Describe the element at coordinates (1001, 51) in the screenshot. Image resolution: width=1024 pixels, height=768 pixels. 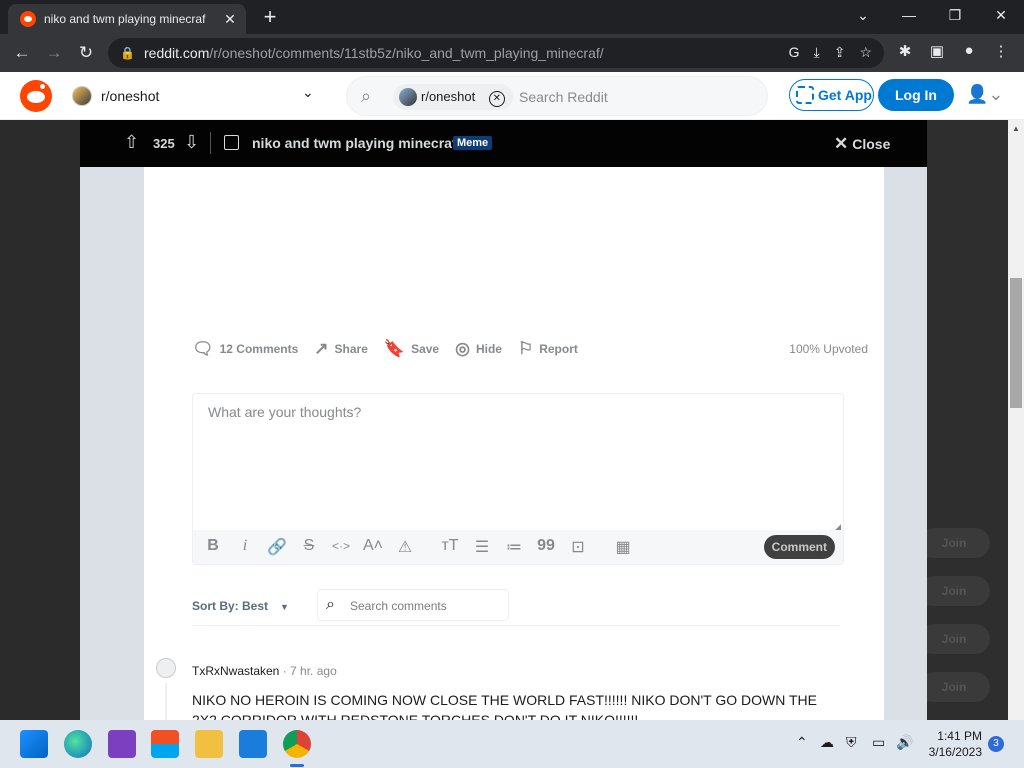
I see `chrome-menu-icon: ⋮` at that location.